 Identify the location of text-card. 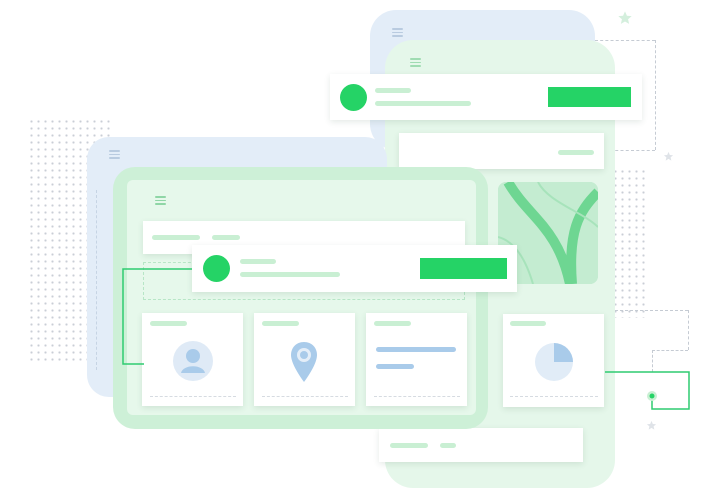
(416, 359).